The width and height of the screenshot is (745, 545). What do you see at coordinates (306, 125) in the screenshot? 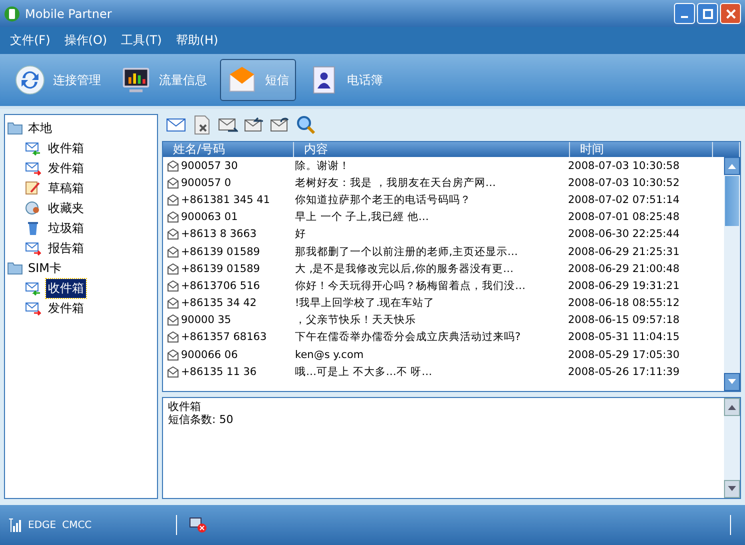
I see `search-icon` at bounding box center [306, 125].